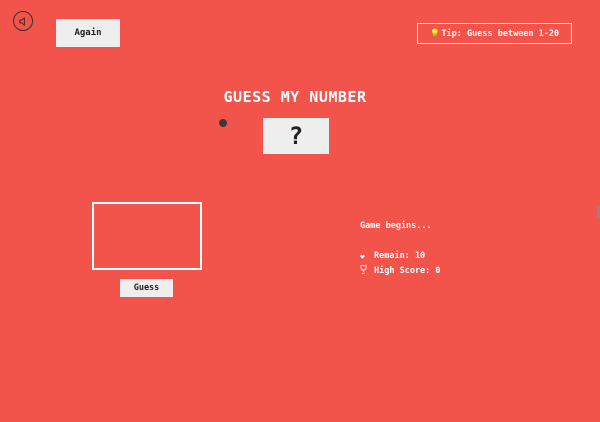  What do you see at coordinates (296, 136) in the screenshot?
I see `secret-number-display: ?` at bounding box center [296, 136].